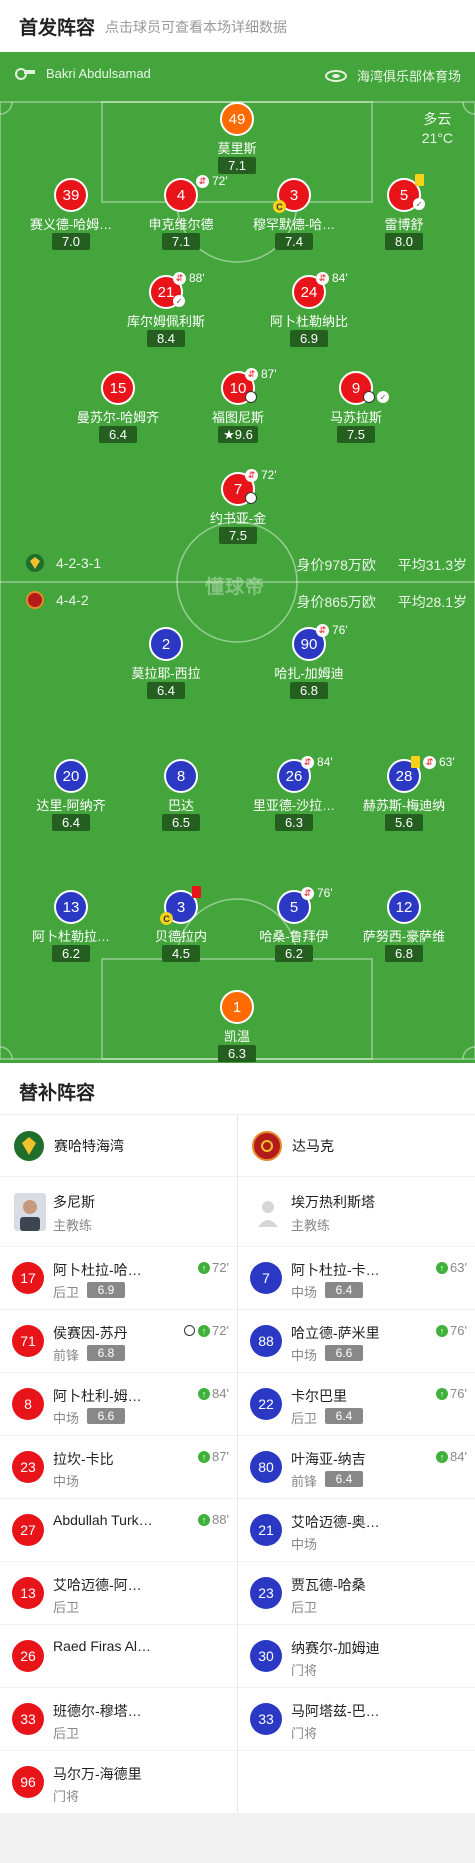  Describe the element at coordinates (118, 1341) in the screenshot. I see `sub-row: 71 侯赛因-苏丹 前锋 6.8 ↑ 72'` at that location.